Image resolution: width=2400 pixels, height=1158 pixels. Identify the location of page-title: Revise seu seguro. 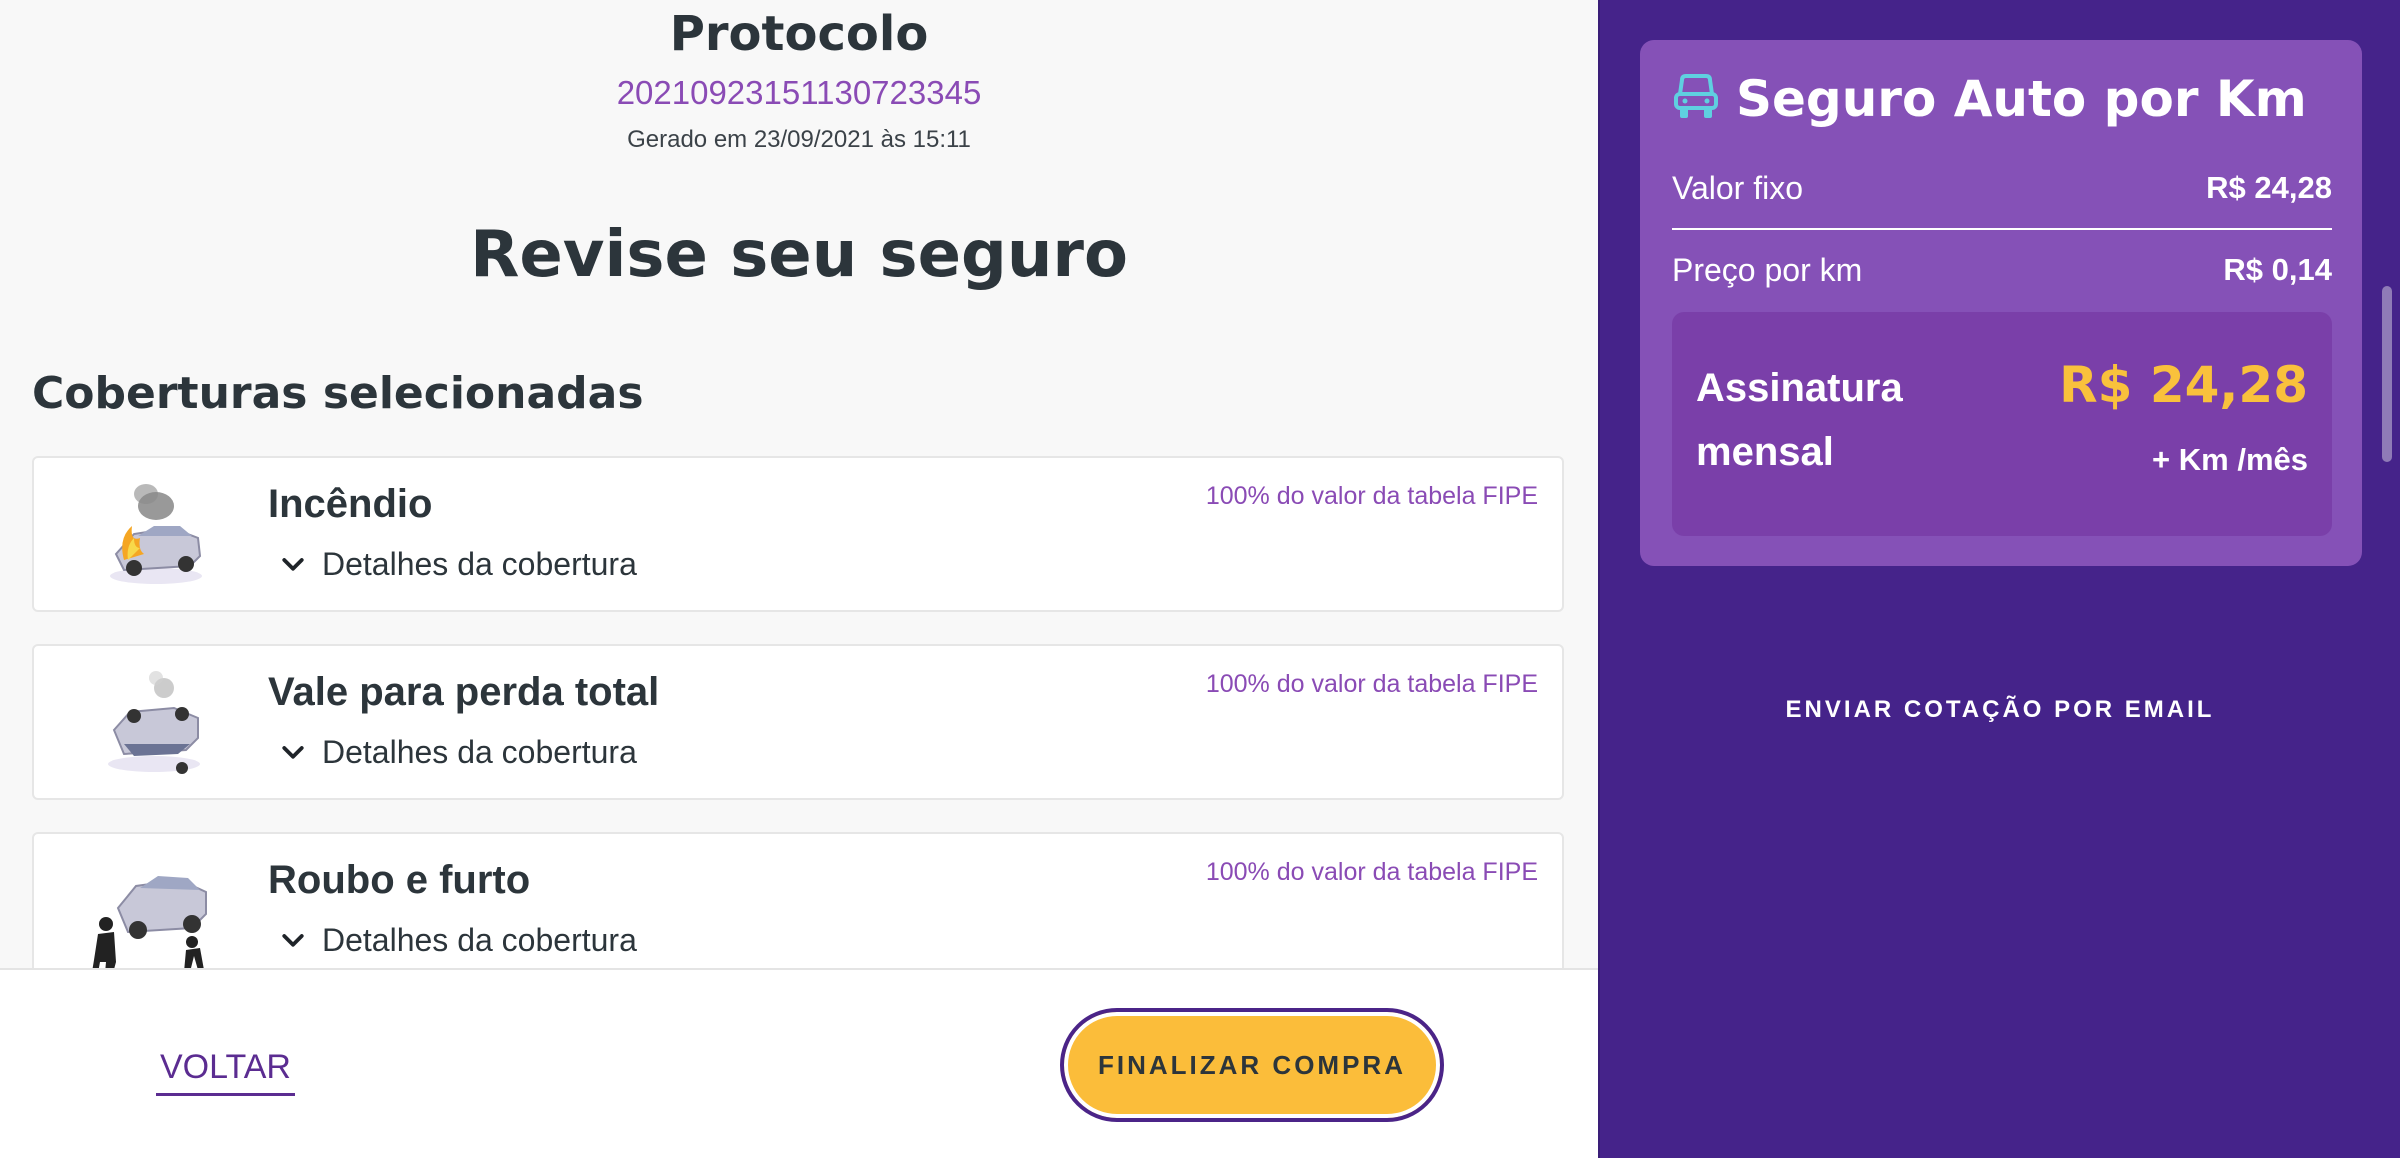
(799, 255).